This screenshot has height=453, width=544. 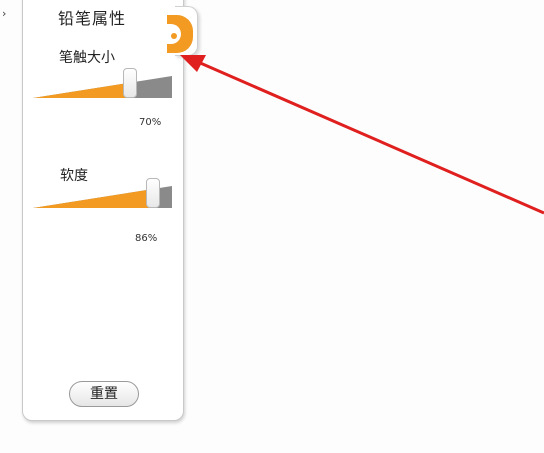 What do you see at coordinates (74, 176) in the screenshot?
I see `softness-label: 软度` at bounding box center [74, 176].